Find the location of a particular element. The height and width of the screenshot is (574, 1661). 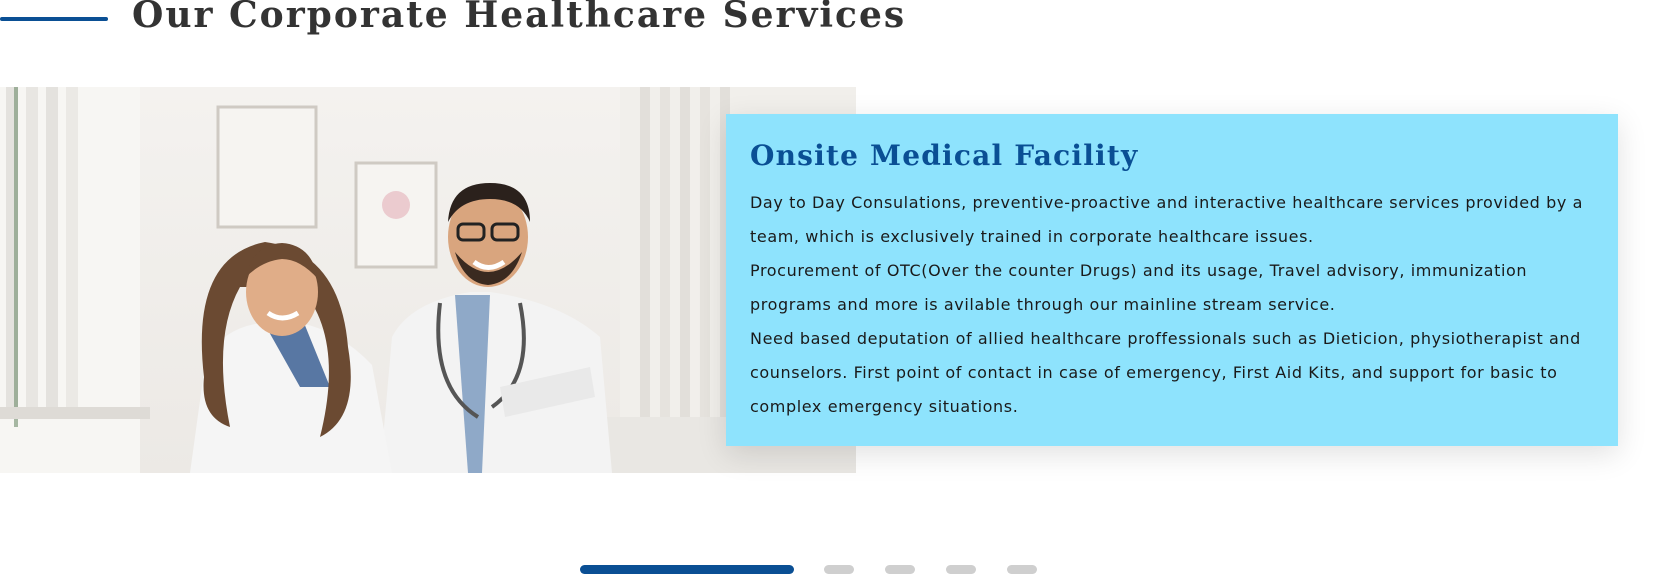

card-title: Onsite Medical Facility is located at coordinates (944, 155).